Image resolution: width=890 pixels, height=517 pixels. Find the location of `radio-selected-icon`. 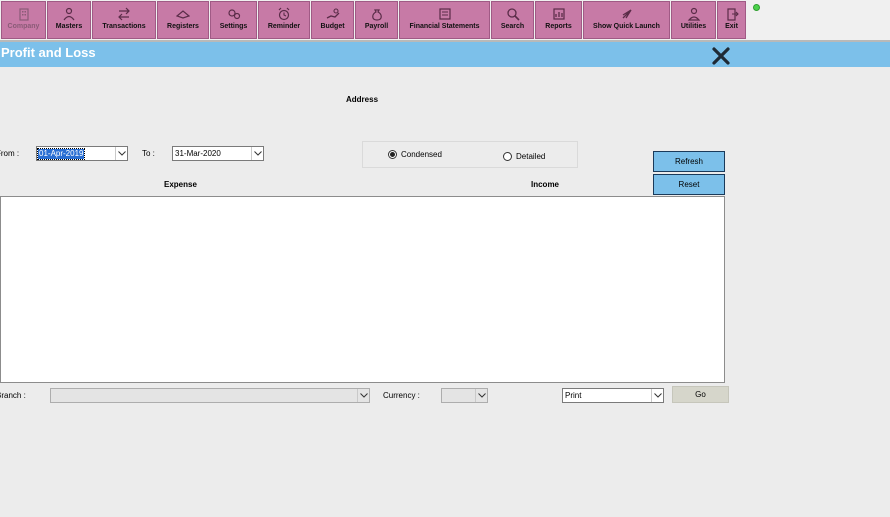

radio-selected-icon is located at coordinates (392, 154).